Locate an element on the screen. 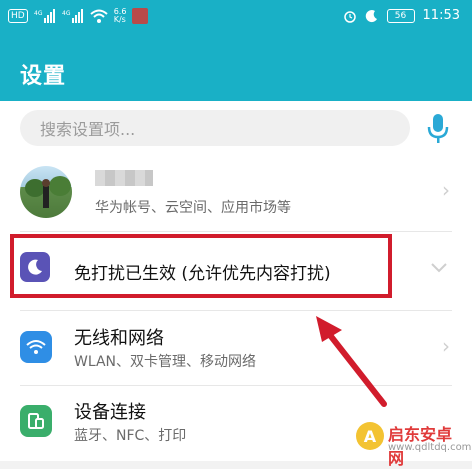 Image resolution: width=472 pixels, height=469 pixels. watermark-logo-icon: A is located at coordinates (370, 436).